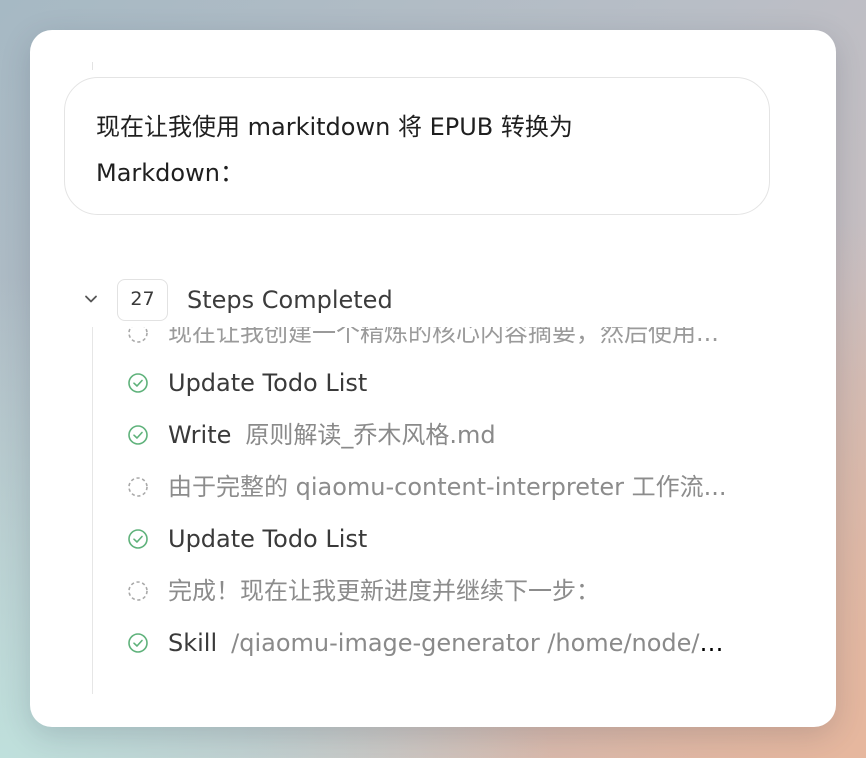  What do you see at coordinates (92, 66) in the screenshot?
I see `timeline-tick` at bounding box center [92, 66].